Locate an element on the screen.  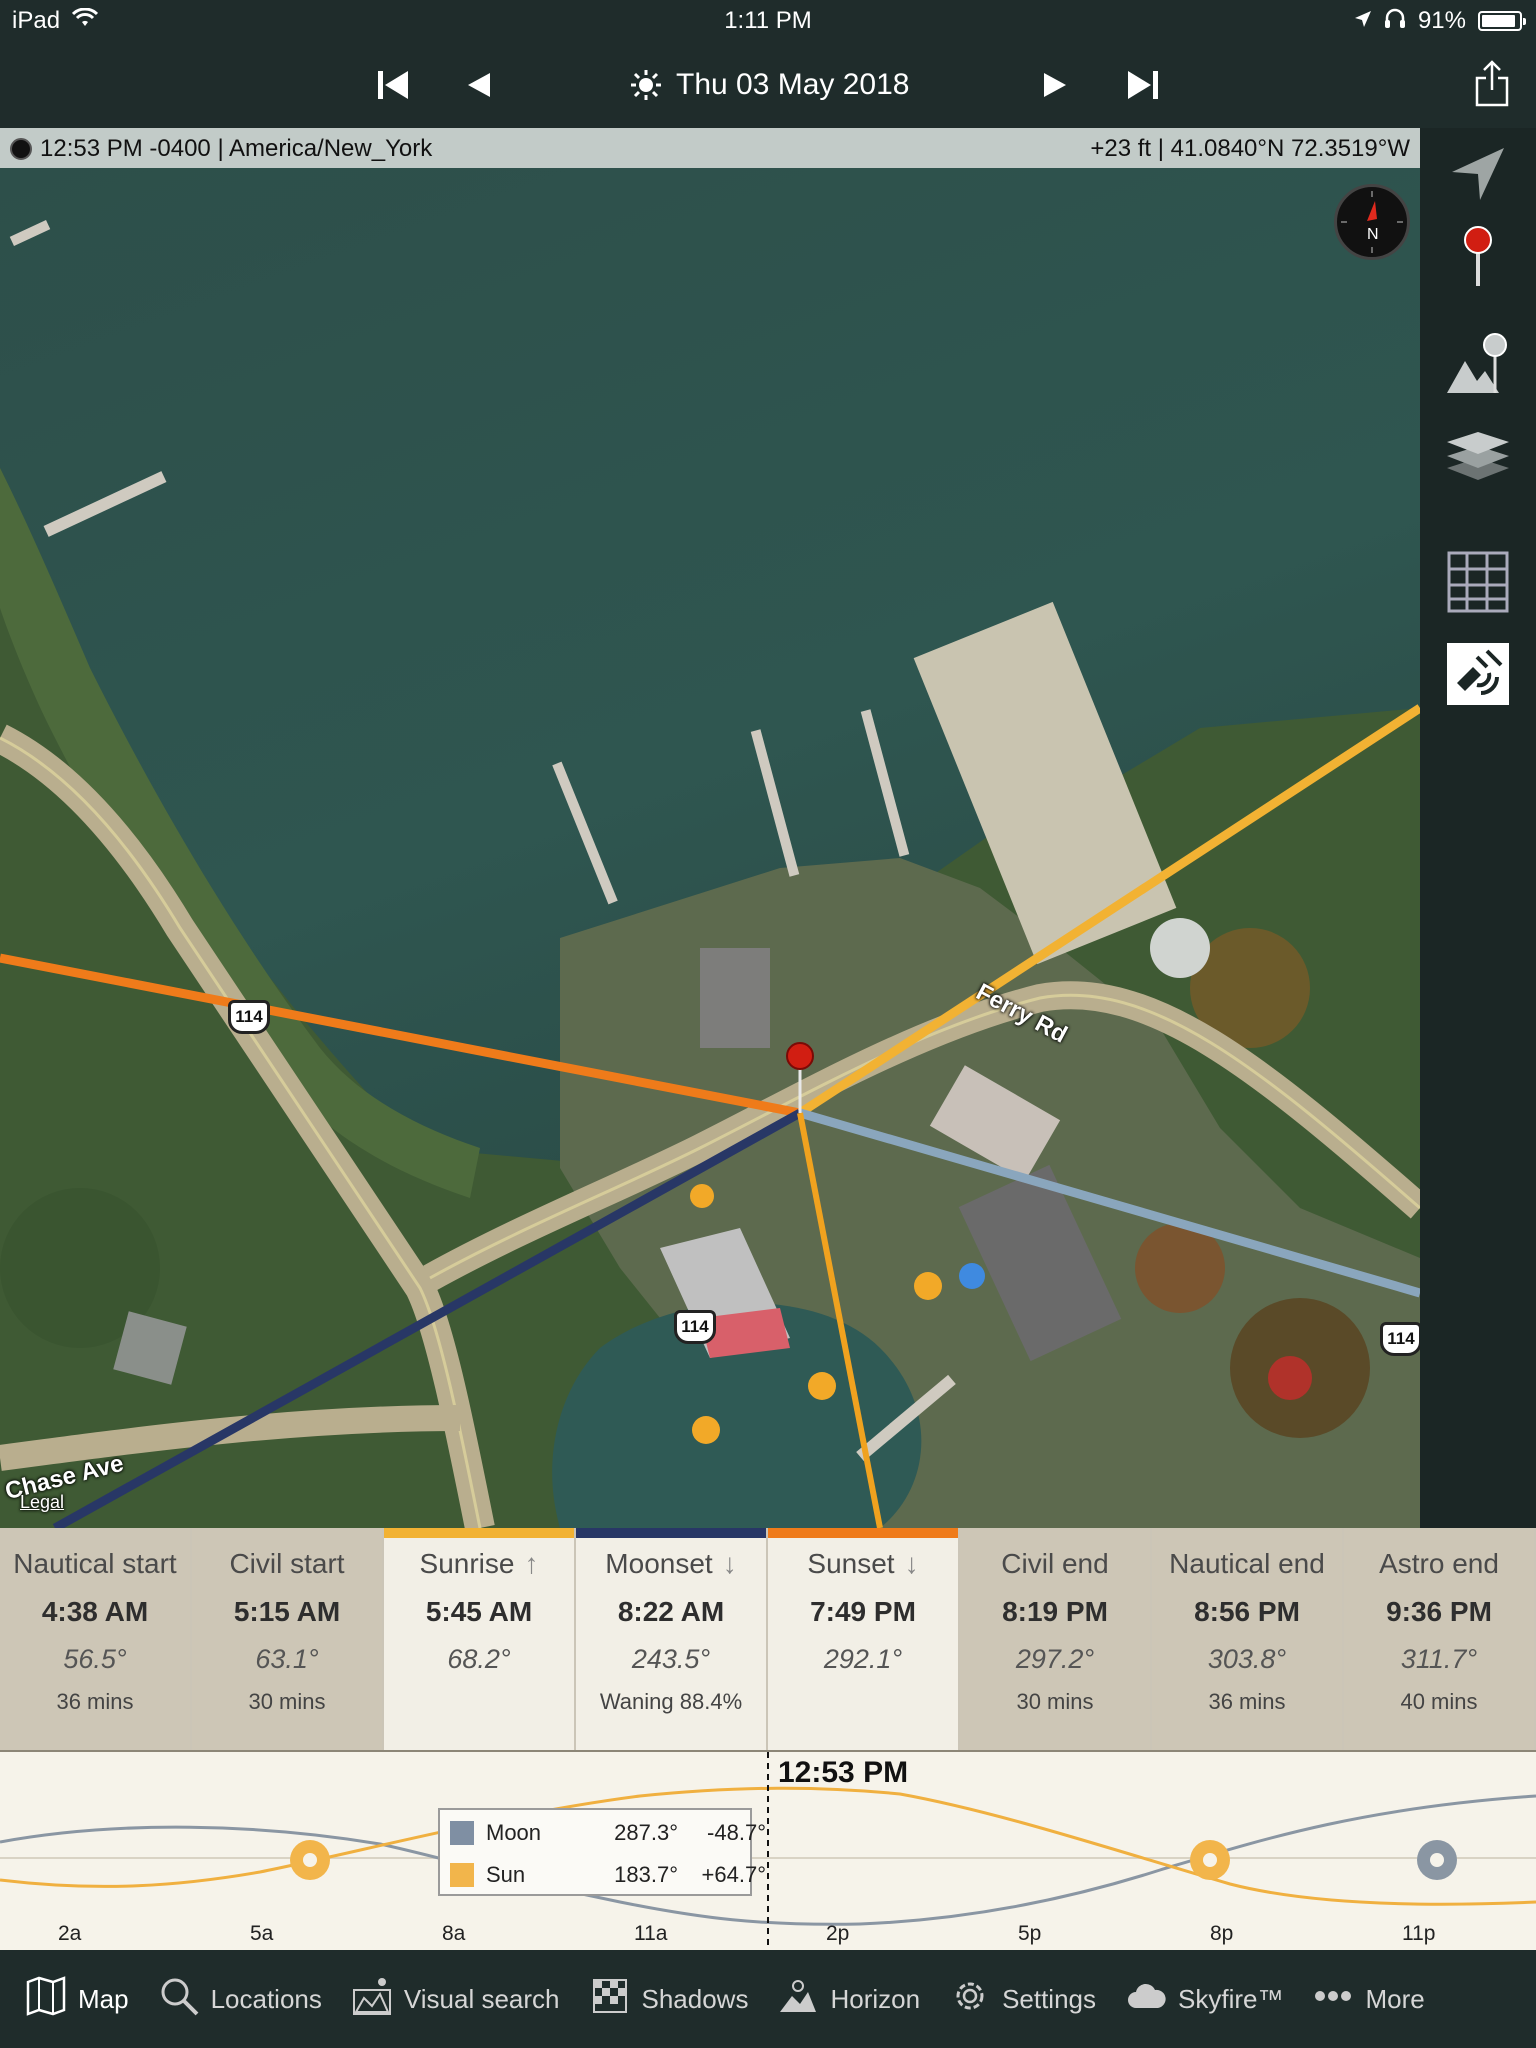
event-card: Civil start 5:15 AM 63.1° 30 mins is located at coordinates (288, 1639).